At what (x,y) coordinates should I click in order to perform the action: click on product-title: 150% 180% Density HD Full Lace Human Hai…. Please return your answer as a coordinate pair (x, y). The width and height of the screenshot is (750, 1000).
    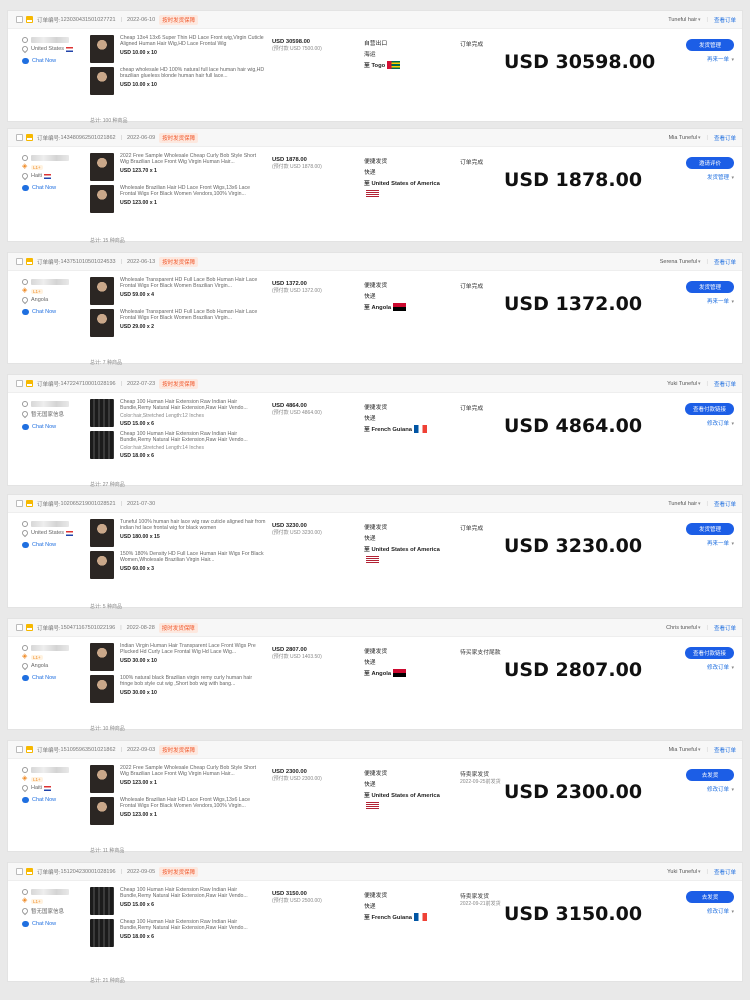
    Looking at the image, I should click on (193, 557).